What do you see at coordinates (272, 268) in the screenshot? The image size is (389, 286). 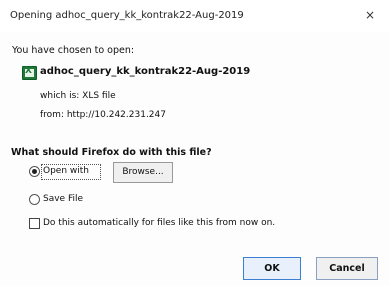 I see `ok-button: OK` at bounding box center [272, 268].